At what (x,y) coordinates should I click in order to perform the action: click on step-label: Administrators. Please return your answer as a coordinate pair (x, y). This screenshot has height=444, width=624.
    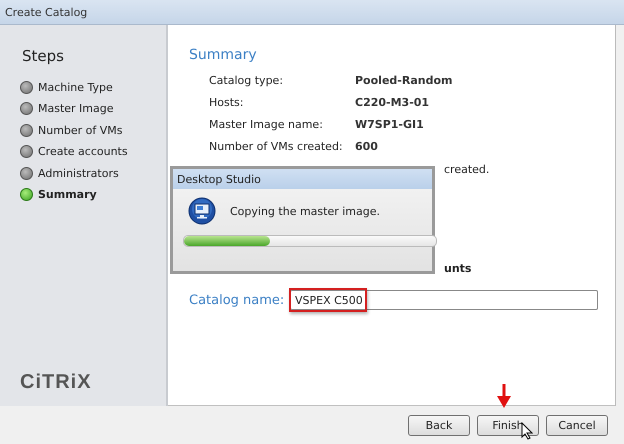
    Looking at the image, I should click on (78, 173).